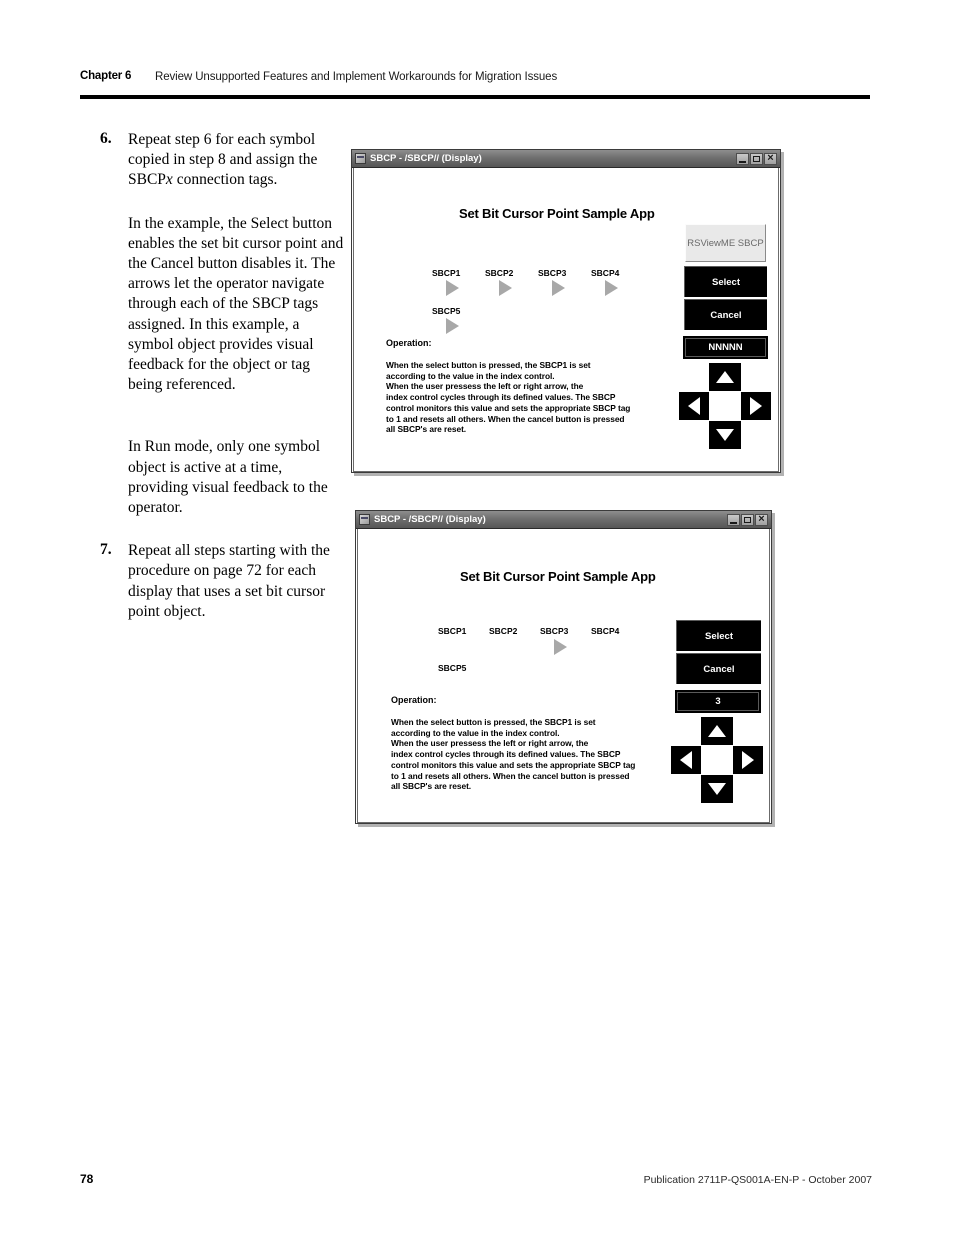 The height and width of the screenshot is (1235, 954). I want to click on window-2-arrow-pad, so click(717, 760).